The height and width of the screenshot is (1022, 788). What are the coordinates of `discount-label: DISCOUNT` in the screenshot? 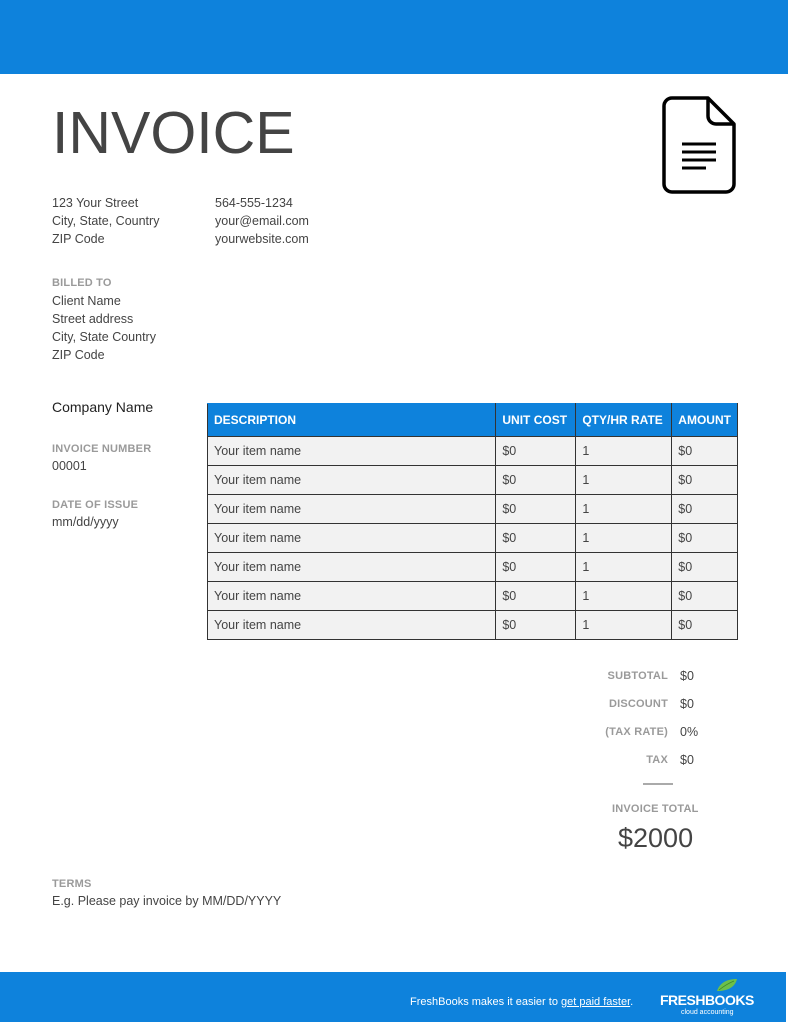 It's located at (638, 704).